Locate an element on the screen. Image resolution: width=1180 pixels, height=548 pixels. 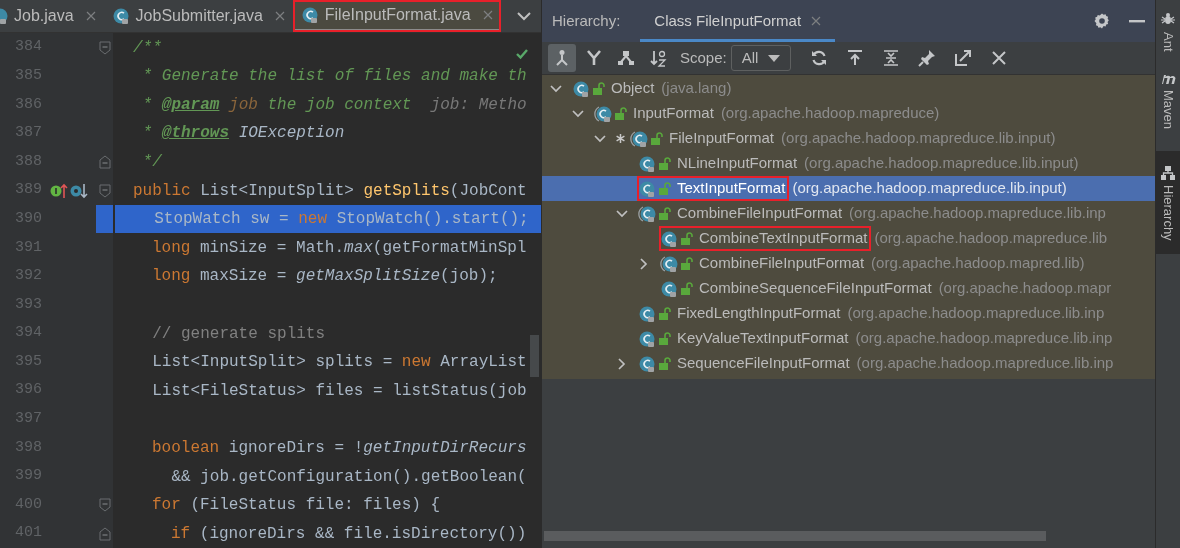
minimize-icon is located at coordinates (1137, 21).